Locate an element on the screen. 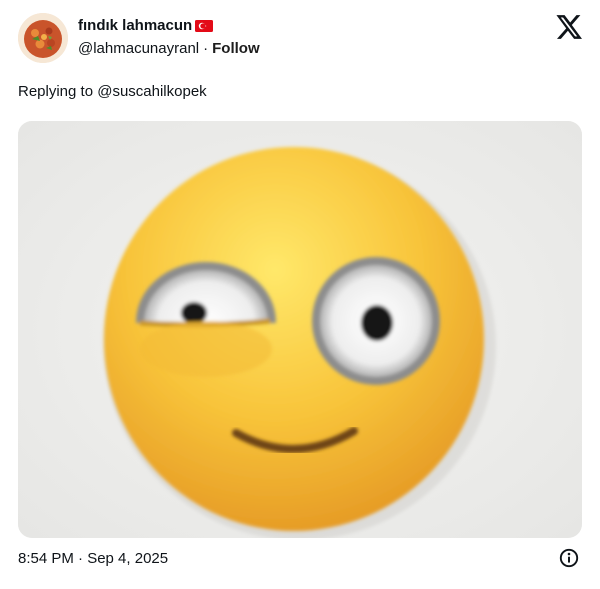  reply-prefix: Replying to is located at coordinates (58, 91).